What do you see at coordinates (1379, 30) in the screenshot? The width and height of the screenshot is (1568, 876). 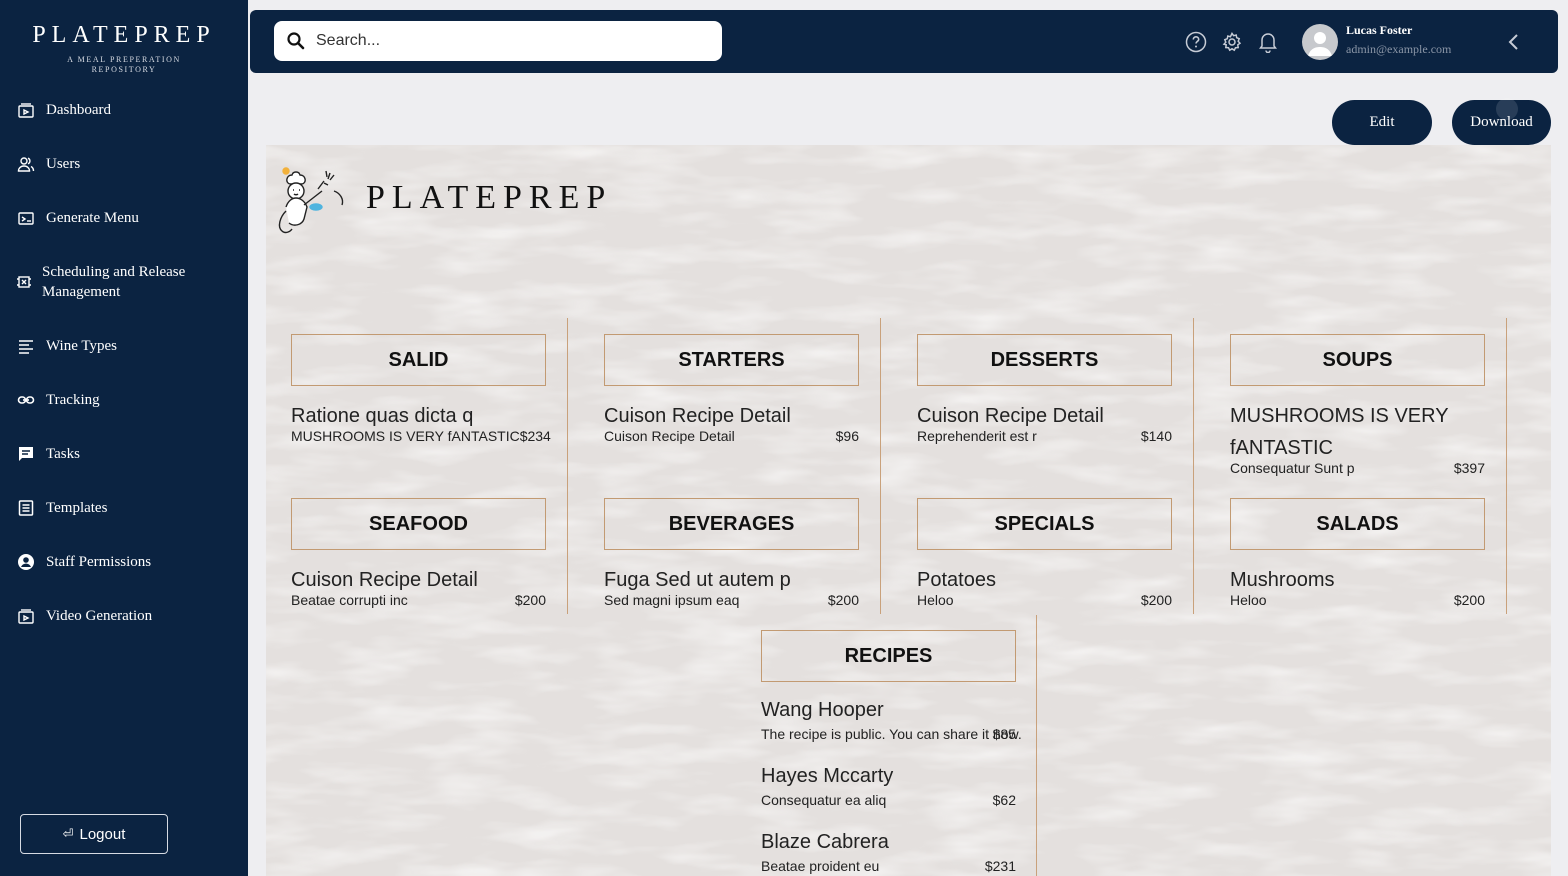 I see `user-name: Lucas Foster` at bounding box center [1379, 30].